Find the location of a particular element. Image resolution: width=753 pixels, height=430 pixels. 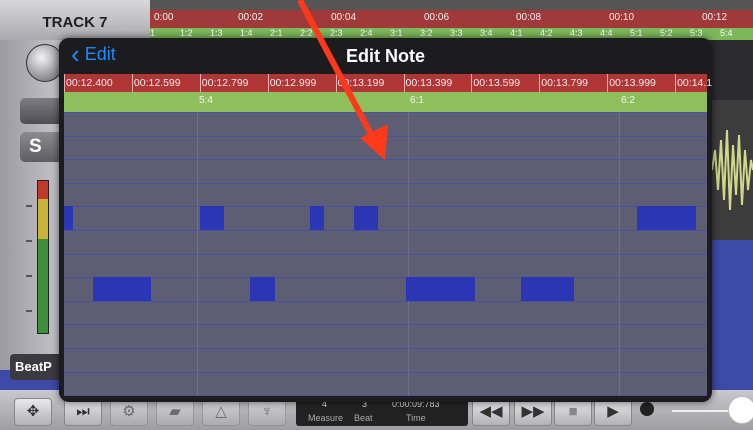

beat-label: 6:1 is located at coordinates (417, 100).